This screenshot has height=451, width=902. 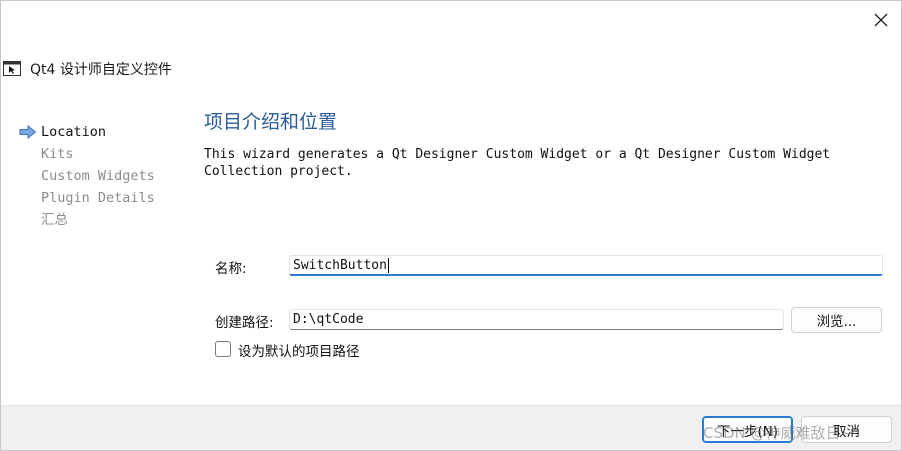 What do you see at coordinates (74, 132) in the screenshot?
I see `step-label: Location` at bounding box center [74, 132].